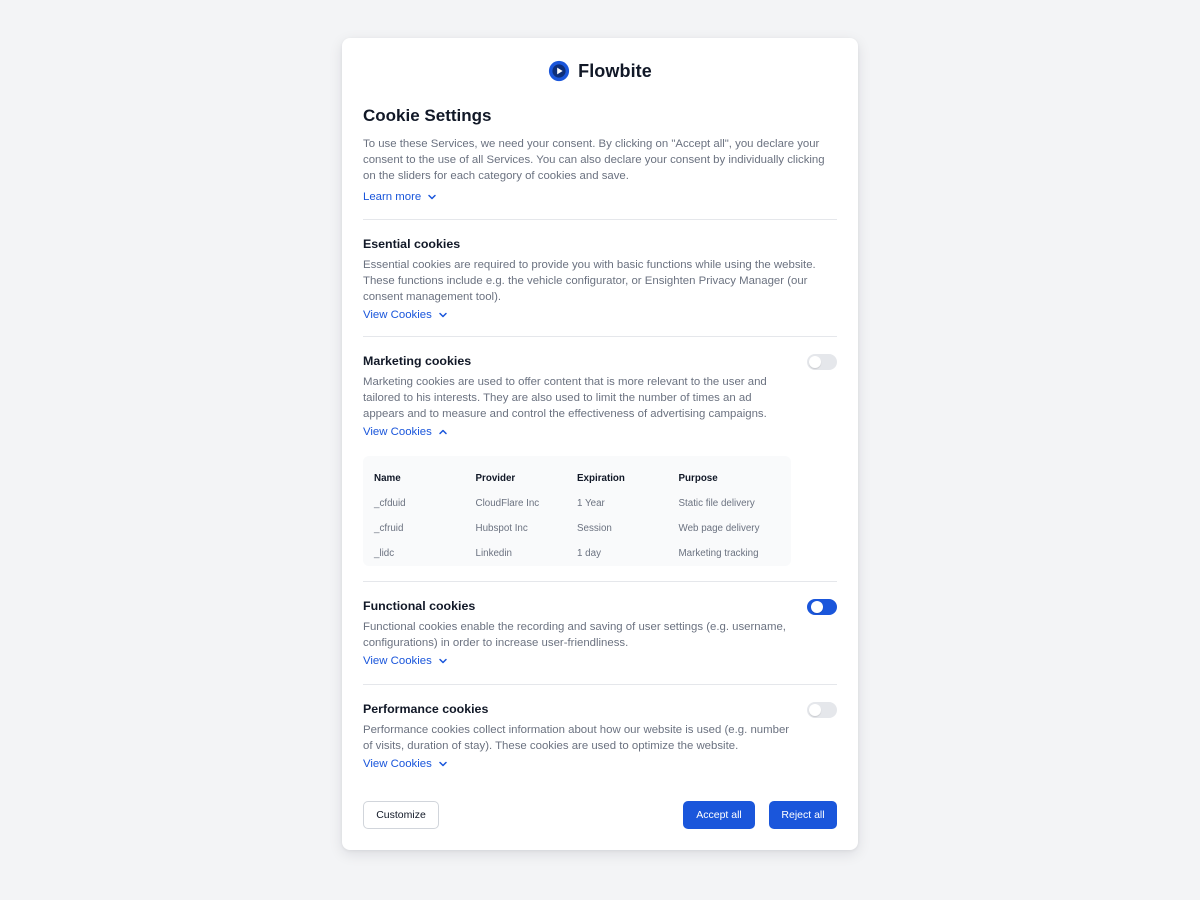 The height and width of the screenshot is (900, 1200). What do you see at coordinates (426, 709) in the screenshot?
I see `section-title: Performance cookies` at bounding box center [426, 709].